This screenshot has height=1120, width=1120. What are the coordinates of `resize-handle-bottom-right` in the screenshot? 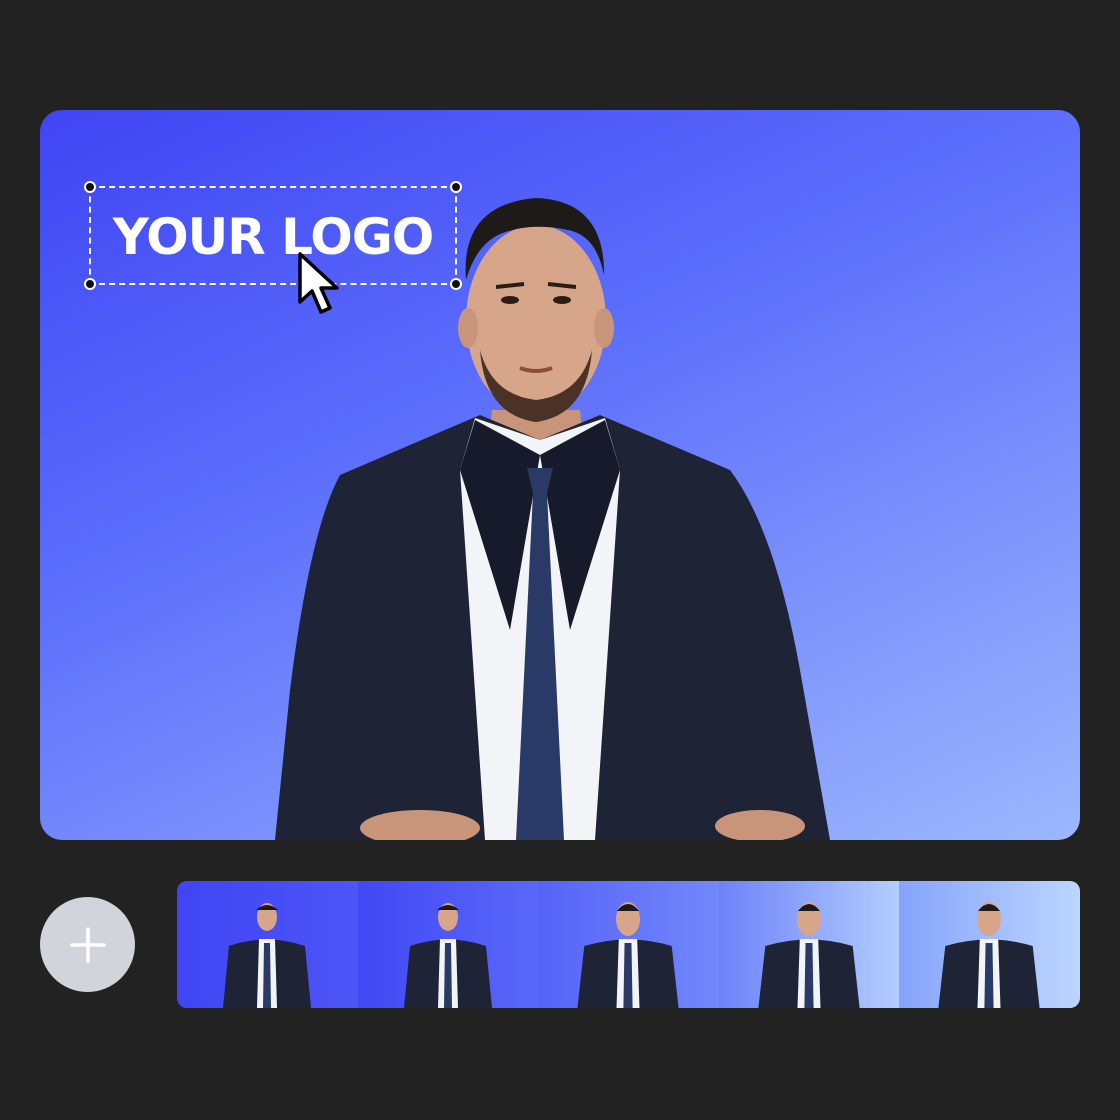 It's located at (456, 284).